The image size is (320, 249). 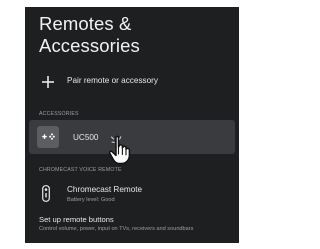 What do you see at coordinates (105, 189) in the screenshot?
I see `remote-name: Chromecast Remote` at bounding box center [105, 189].